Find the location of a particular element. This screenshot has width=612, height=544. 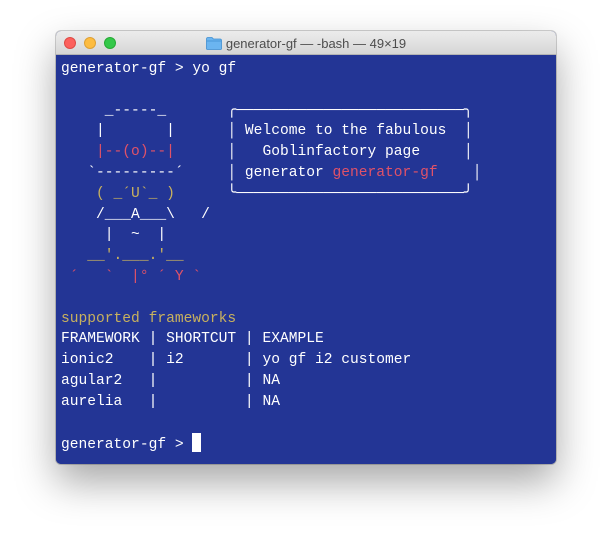

art-row: | | │ Welcome to the fabulous │ is located at coordinates (267, 131).